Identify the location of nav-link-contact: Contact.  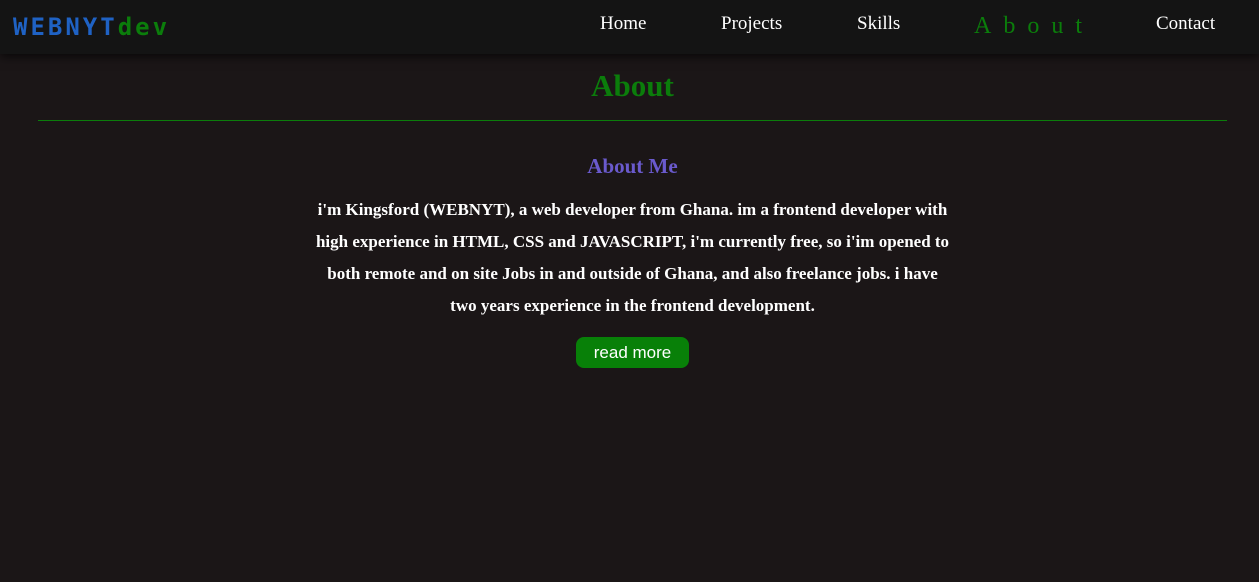
(1185, 24).